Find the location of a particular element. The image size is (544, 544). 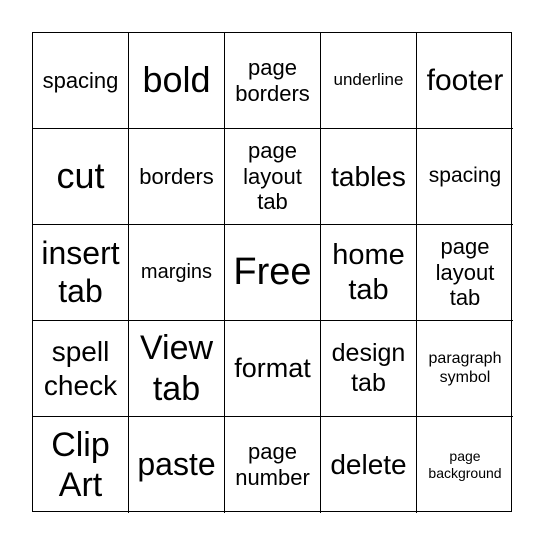

bingo-cell: page number is located at coordinates (273, 465).